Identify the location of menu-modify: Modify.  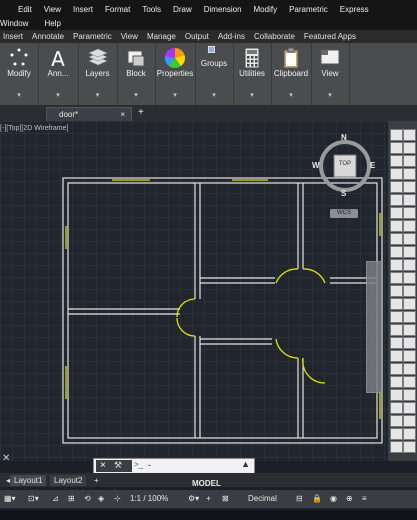
(266, 9).